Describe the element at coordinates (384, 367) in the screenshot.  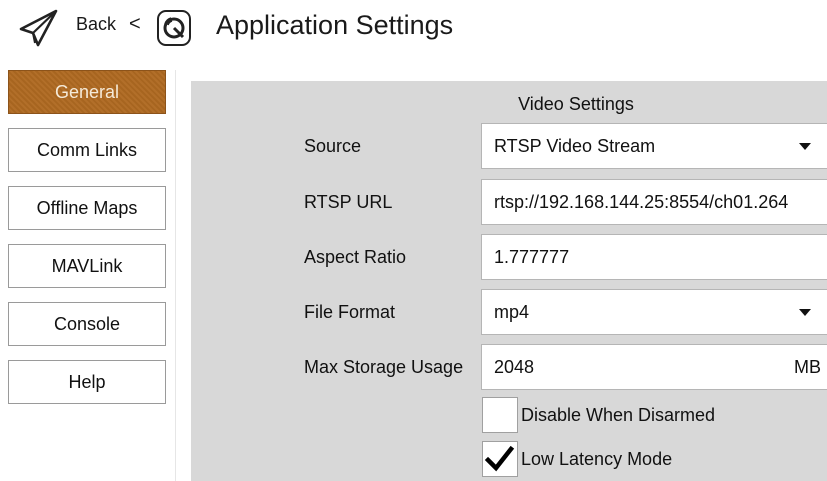
I see `max-storage-label: Max Storage Usage` at that location.